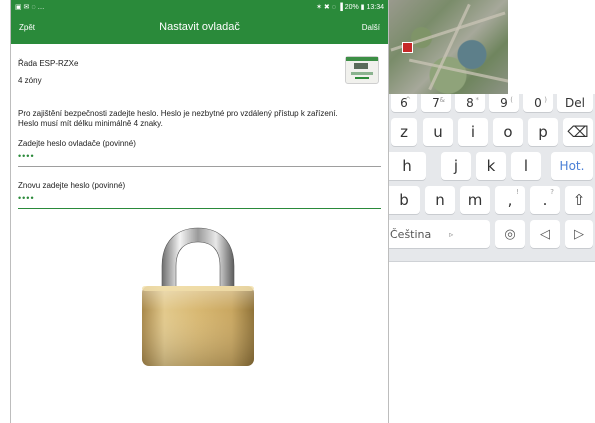 This screenshot has width=595, height=423. I want to click on confirm-password-field-container, so click(199, 199).